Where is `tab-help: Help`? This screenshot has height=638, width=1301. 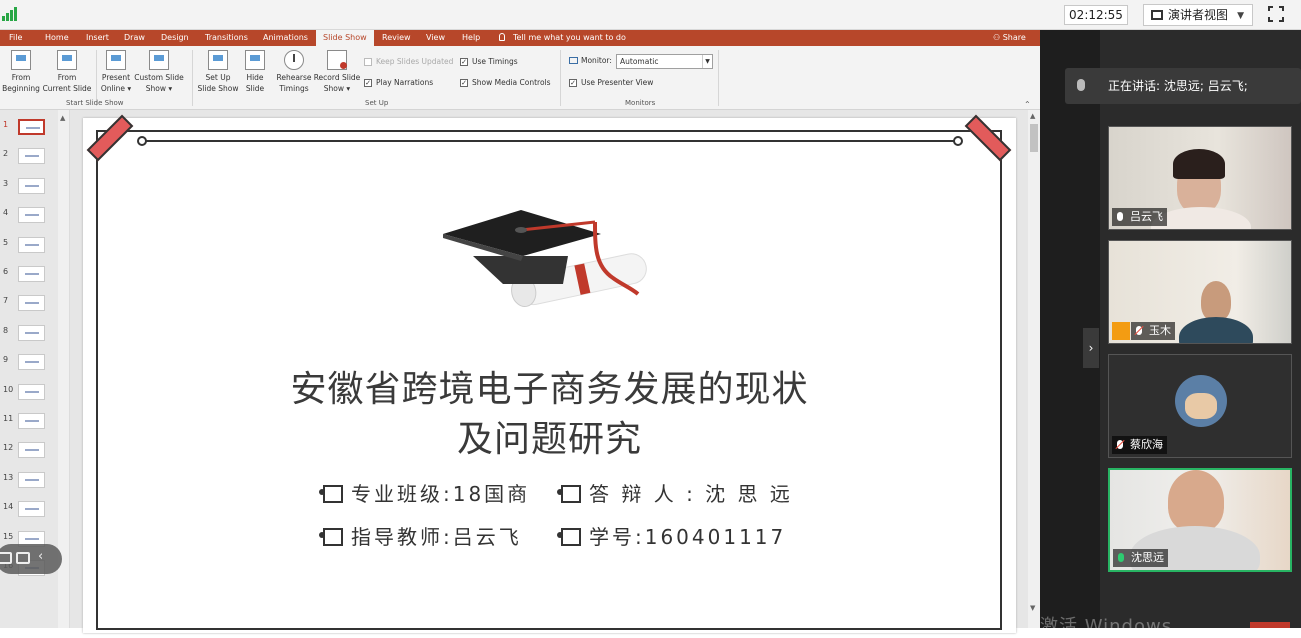
tab-help: Help is located at coordinates (471, 38).